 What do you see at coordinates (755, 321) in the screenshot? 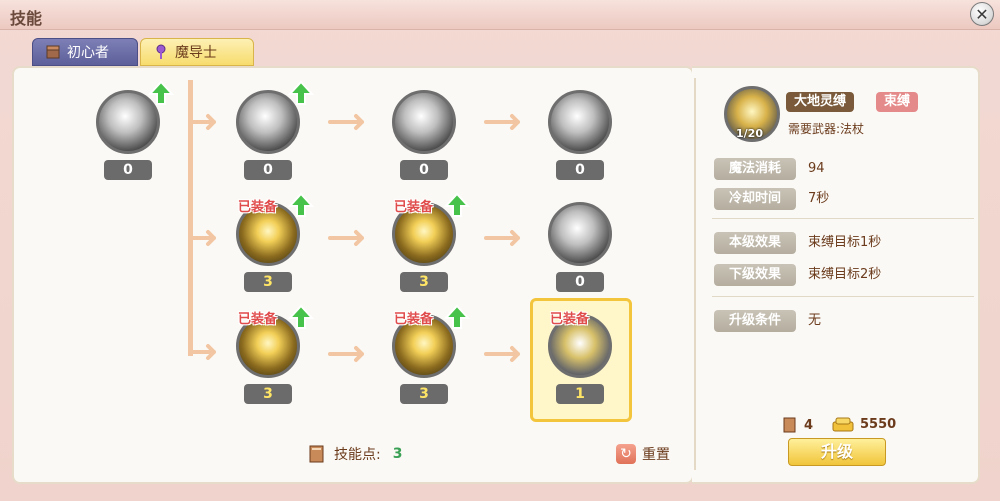
I see `row-label-upgrade-condition: 升级条件` at bounding box center [755, 321].